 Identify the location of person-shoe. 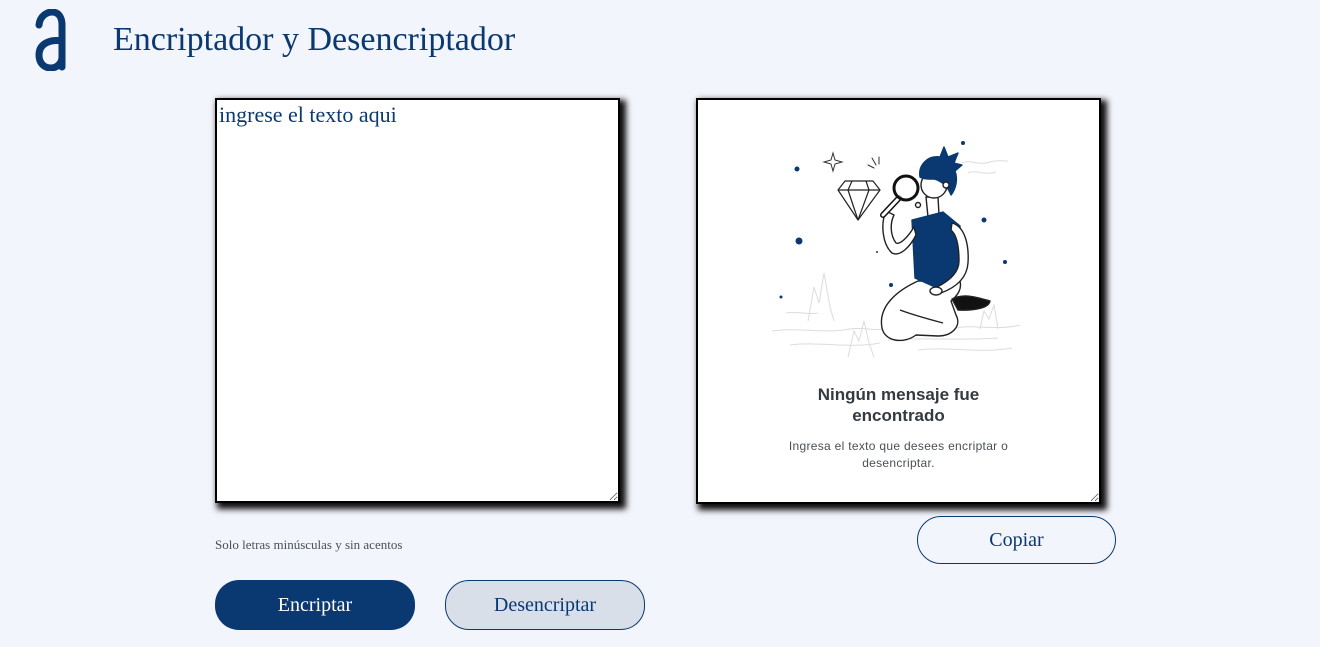
(971, 303).